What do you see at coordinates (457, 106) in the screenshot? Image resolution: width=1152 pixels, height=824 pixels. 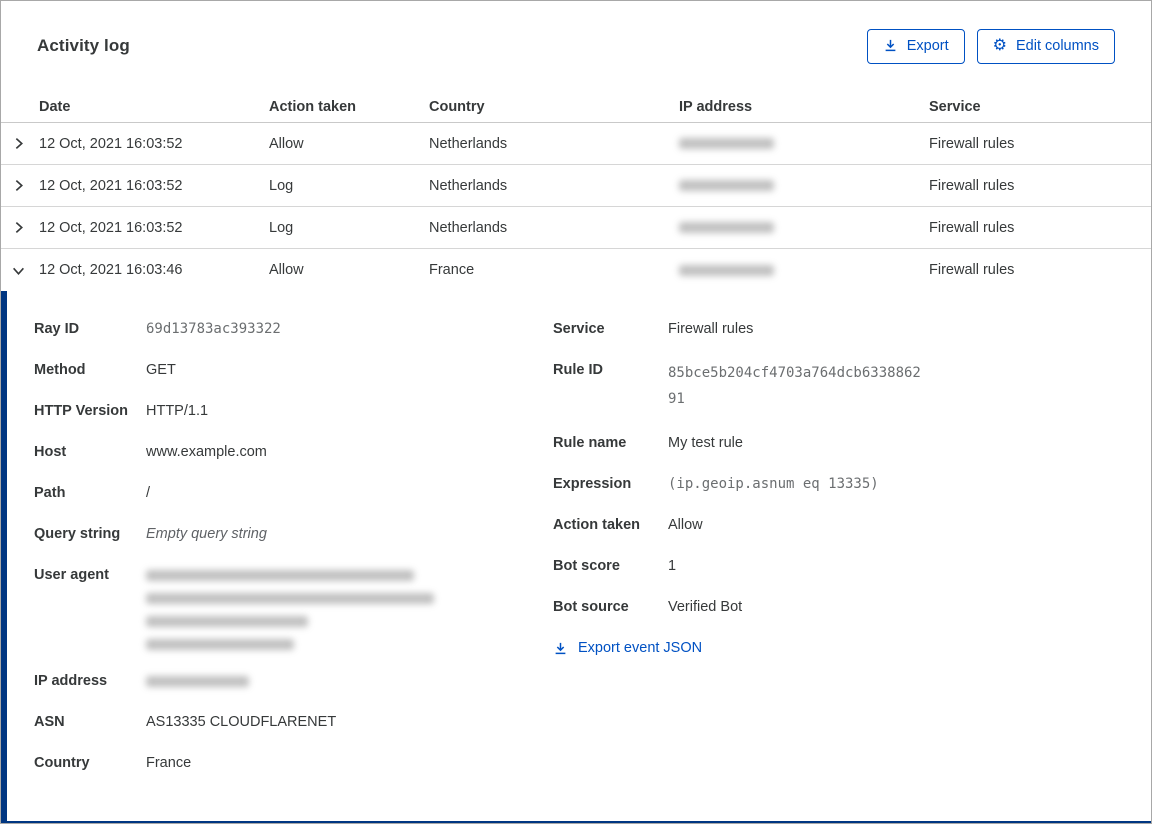 I see `column-header-country: Country` at bounding box center [457, 106].